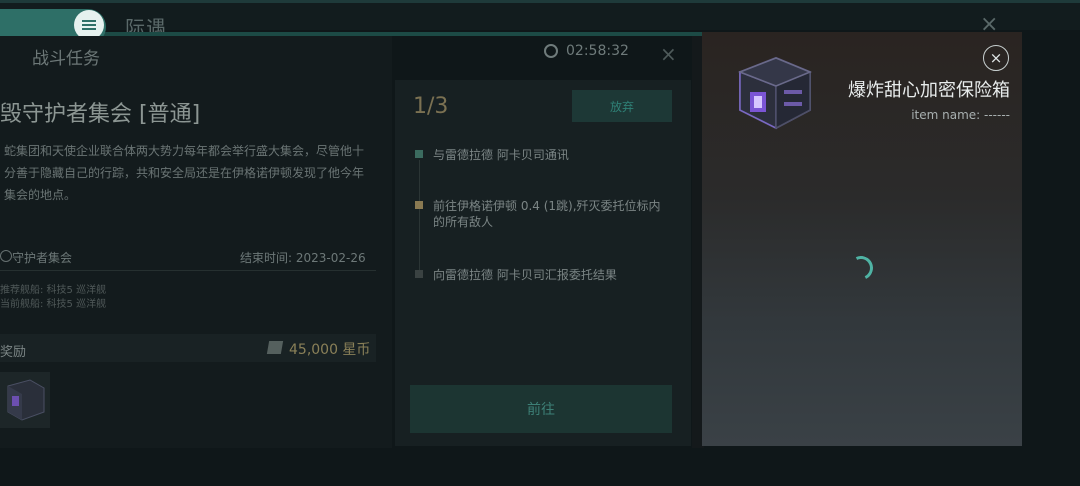 The image size is (1080, 486). What do you see at coordinates (188, 270) in the screenshot?
I see `divider` at bounding box center [188, 270].